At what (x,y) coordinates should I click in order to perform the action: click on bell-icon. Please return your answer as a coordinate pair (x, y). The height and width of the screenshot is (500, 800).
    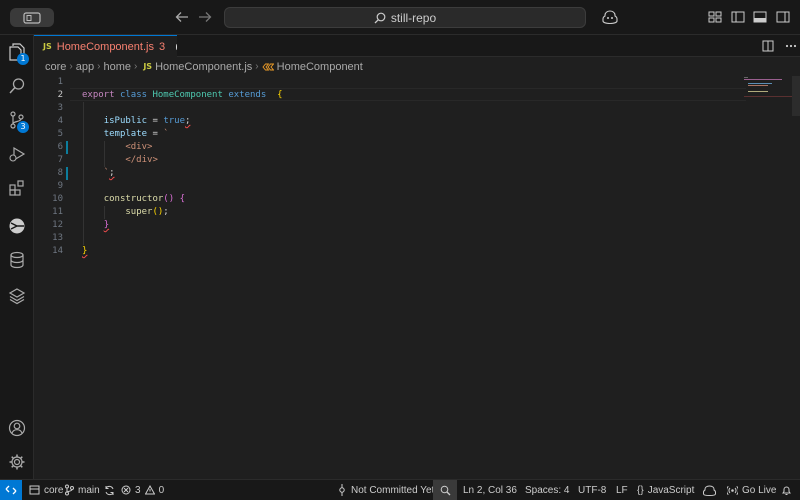
    Looking at the image, I should click on (786, 490).